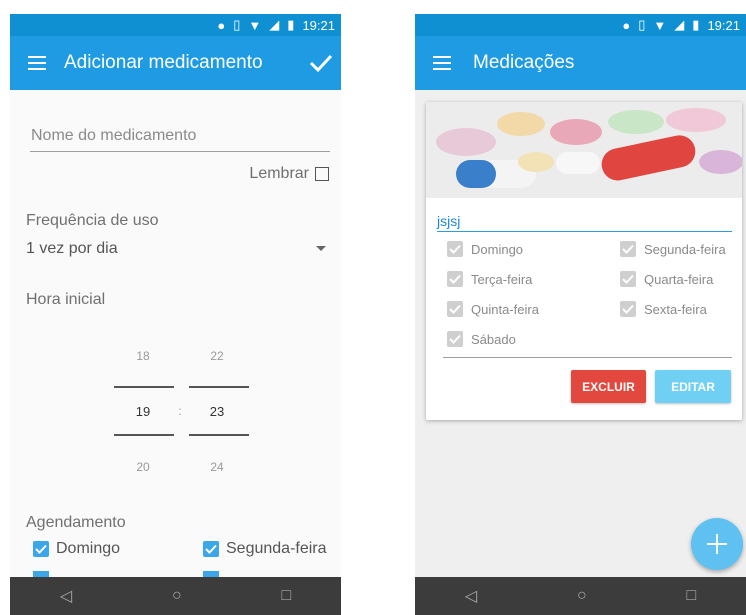 The width and height of the screenshot is (746, 615). I want to click on day-label: Quarta-feira, so click(679, 279).